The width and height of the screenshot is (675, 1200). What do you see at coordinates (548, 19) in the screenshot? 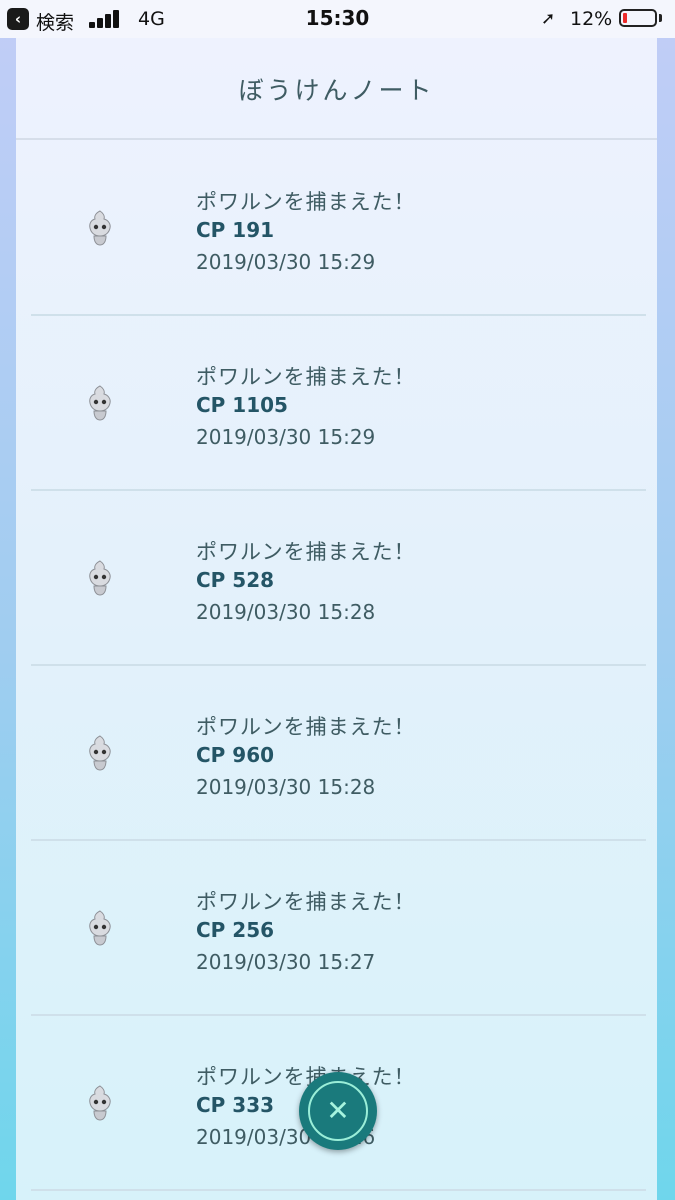
I see `location-arrow-icon: ➚` at bounding box center [548, 19].